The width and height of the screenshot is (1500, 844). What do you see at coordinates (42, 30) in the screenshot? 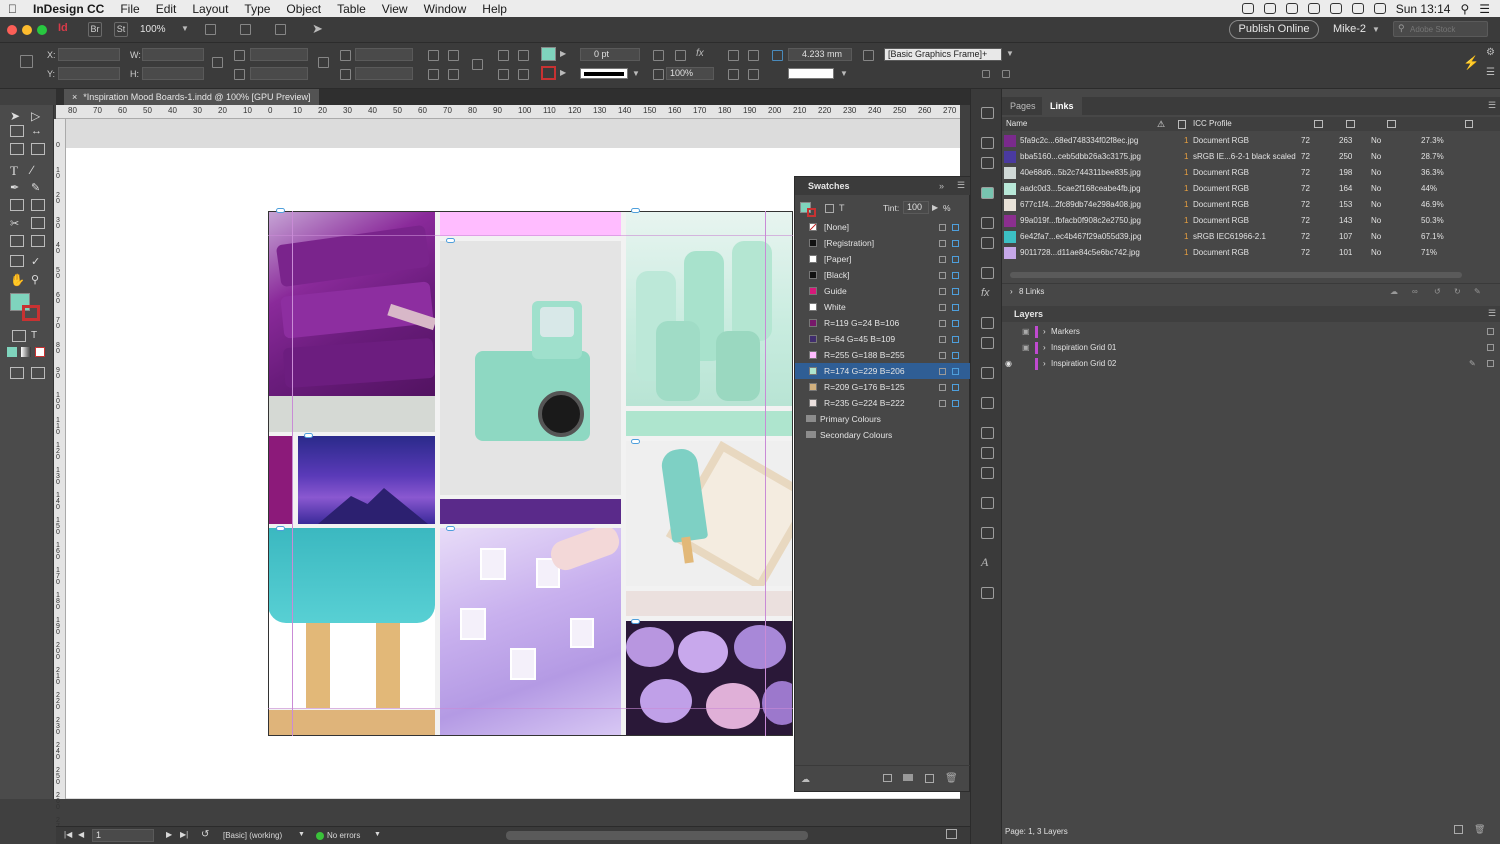
I see `window-zoom-button` at bounding box center [42, 30].